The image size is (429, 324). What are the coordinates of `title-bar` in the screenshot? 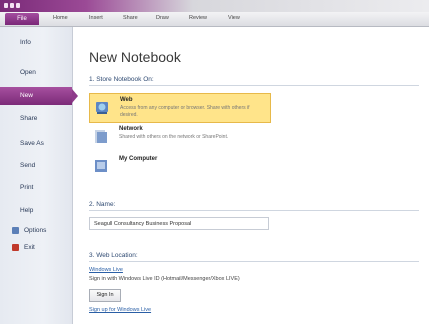 It's located at (214, 6).